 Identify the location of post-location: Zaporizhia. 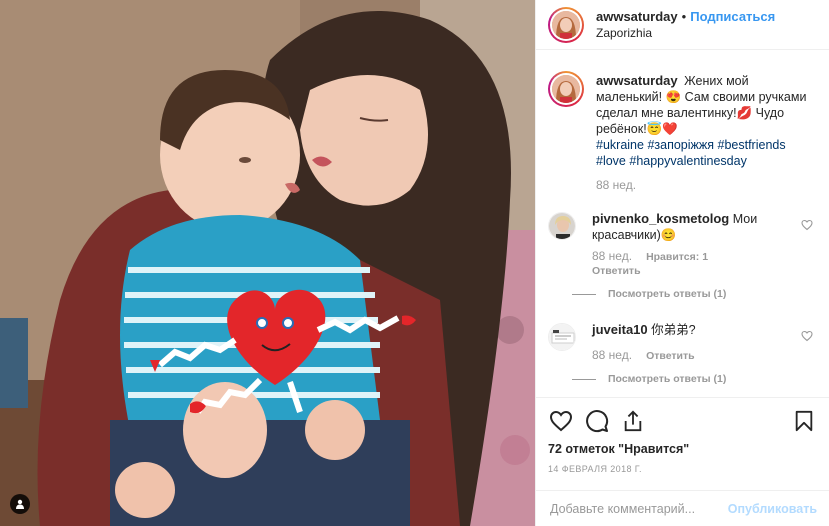
(685, 33).